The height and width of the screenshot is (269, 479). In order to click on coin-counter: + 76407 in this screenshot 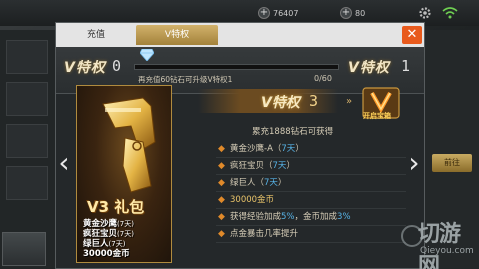, I will do `click(278, 13)`.